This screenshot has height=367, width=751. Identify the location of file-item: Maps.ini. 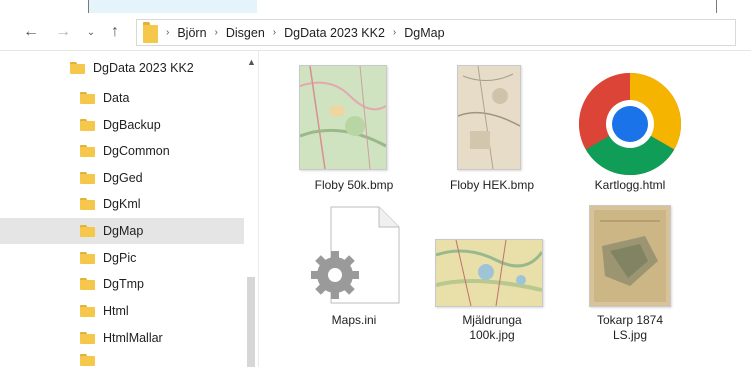
(354, 273).